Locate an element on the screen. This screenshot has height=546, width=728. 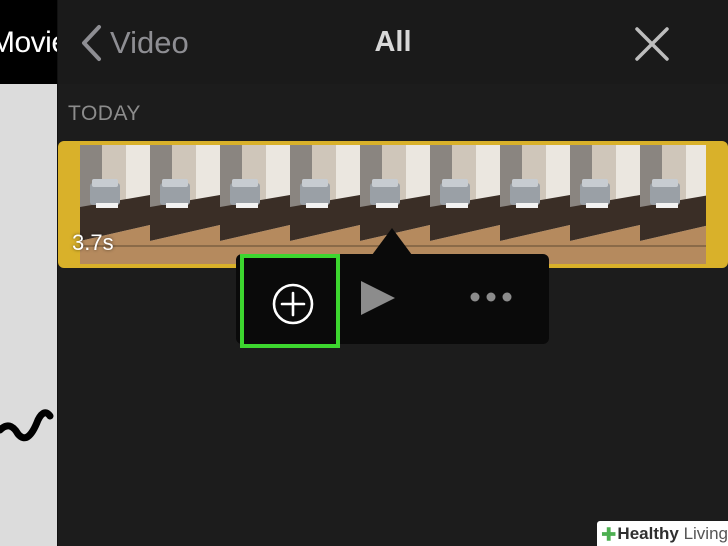
more-icon is located at coordinates (491, 297).